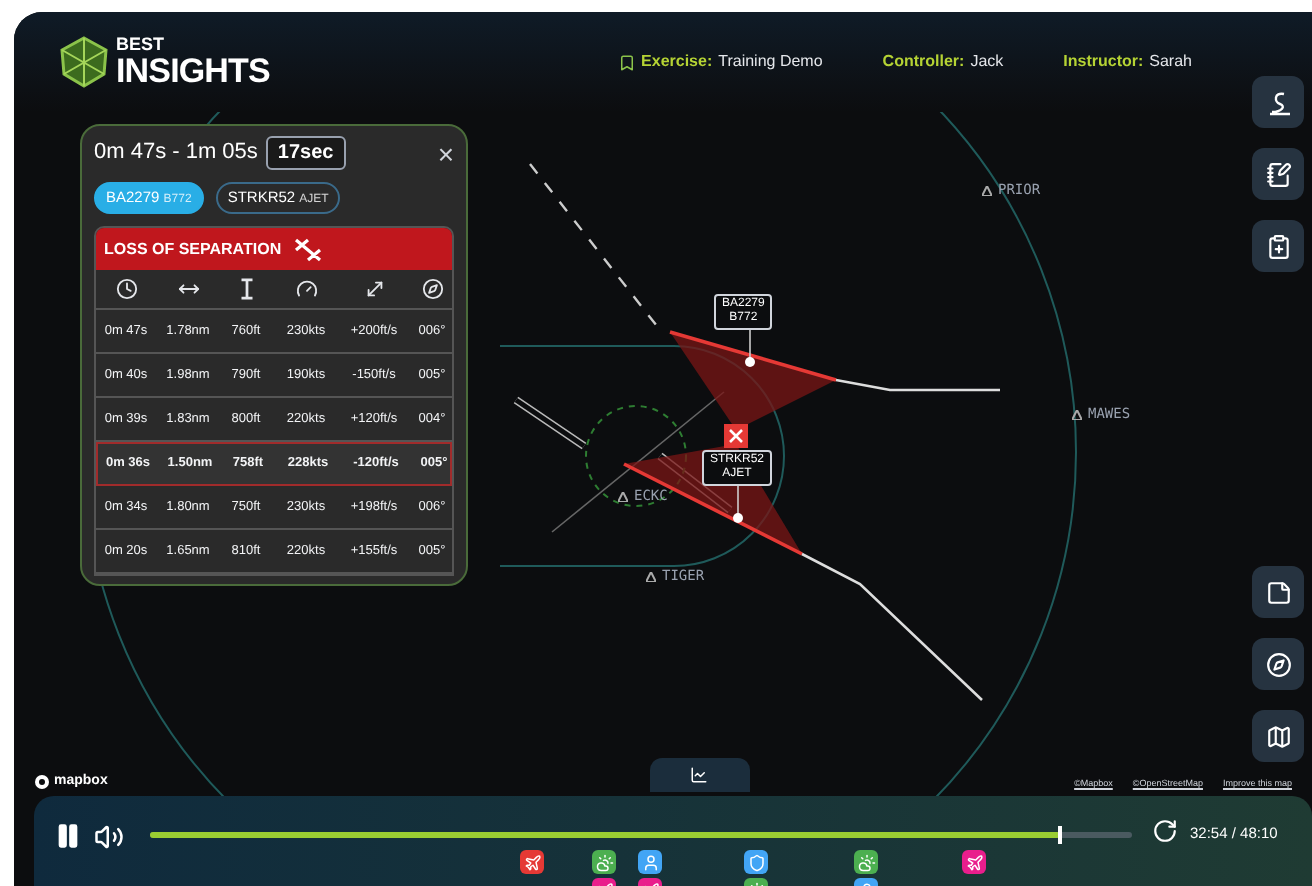  What do you see at coordinates (1165, 831) in the screenshot?
I see `replay-icon` at bounding box center [1165, 831].